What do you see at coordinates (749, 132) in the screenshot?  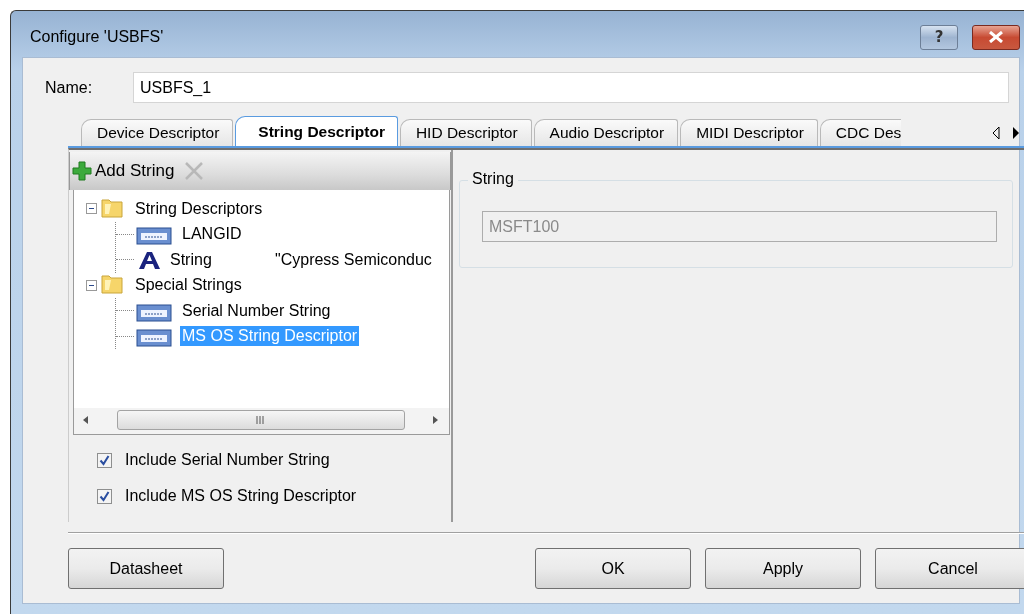 I see `tab: MIDI Descriptor` at bounding box center [749, 132].